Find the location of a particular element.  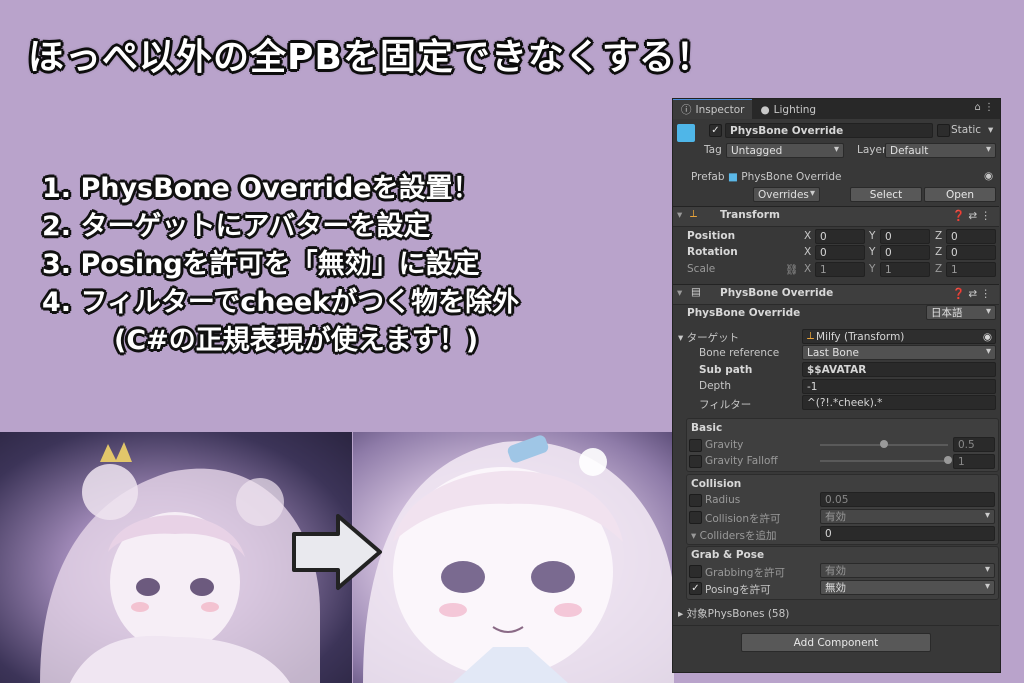

scale-y-label: Y is located at coordinates (872, 269).